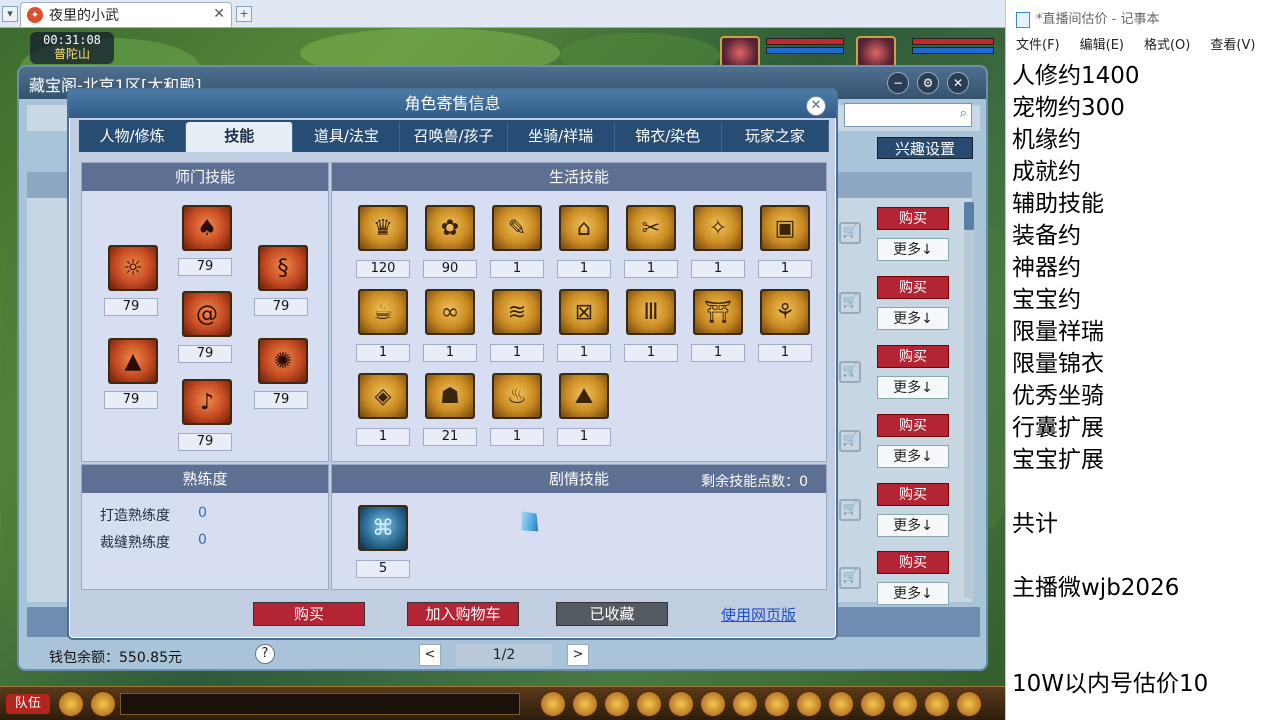  I want to click on guild-icon, so click(777, 704).